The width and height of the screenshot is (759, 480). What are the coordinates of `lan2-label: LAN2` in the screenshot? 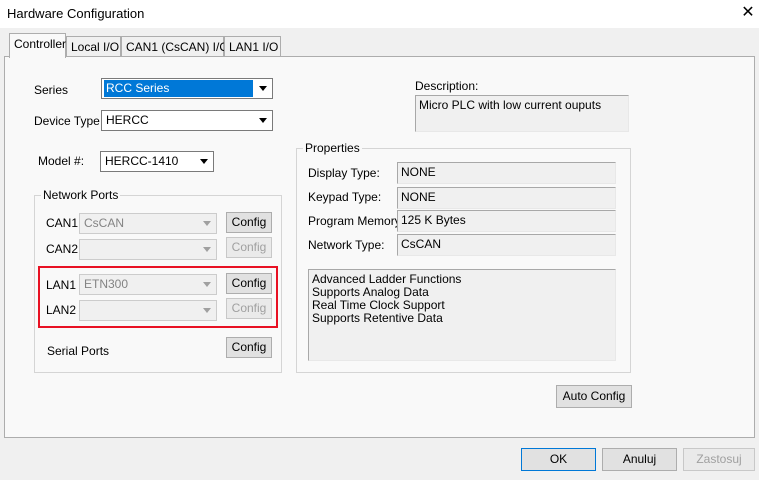 It's located at (61, 310).